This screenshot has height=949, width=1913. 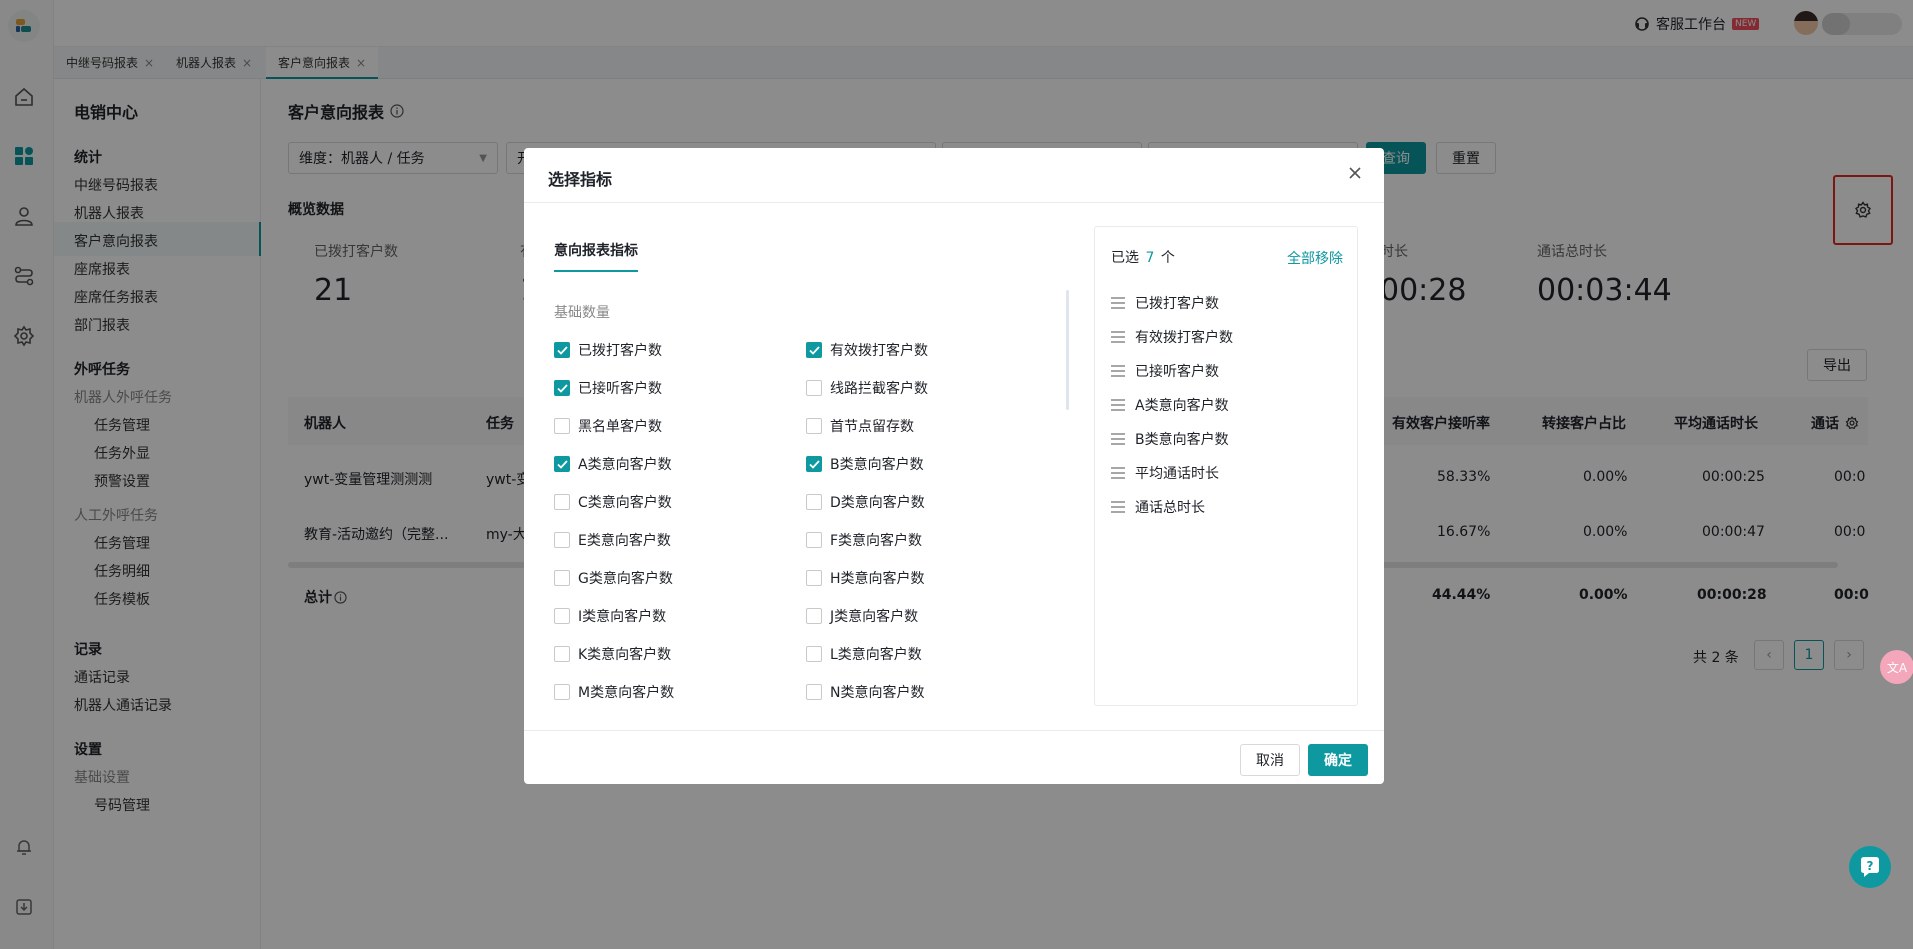 I want to click on translate-widget: 文A, so click(x=1896, y=667).